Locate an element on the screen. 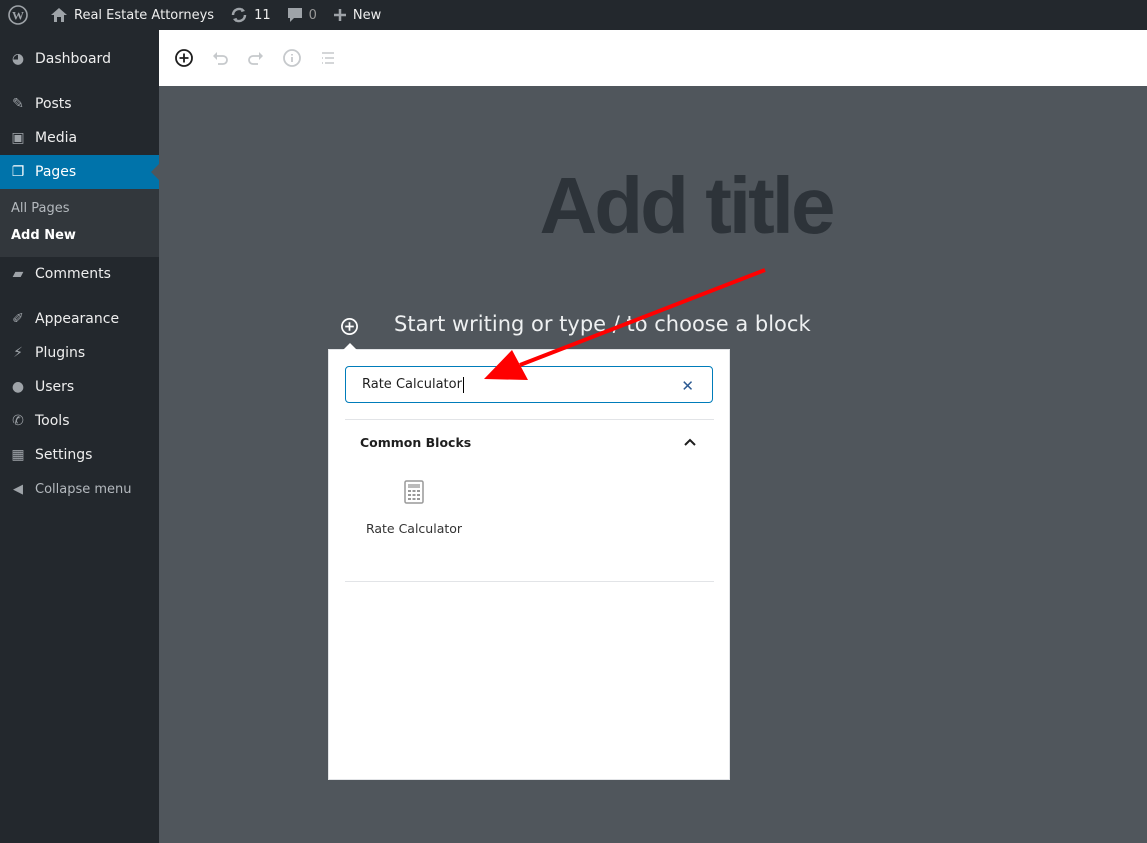 The width and height of the screenshot is (1147, 843). label: Comments is located at coordinates (73, 274).